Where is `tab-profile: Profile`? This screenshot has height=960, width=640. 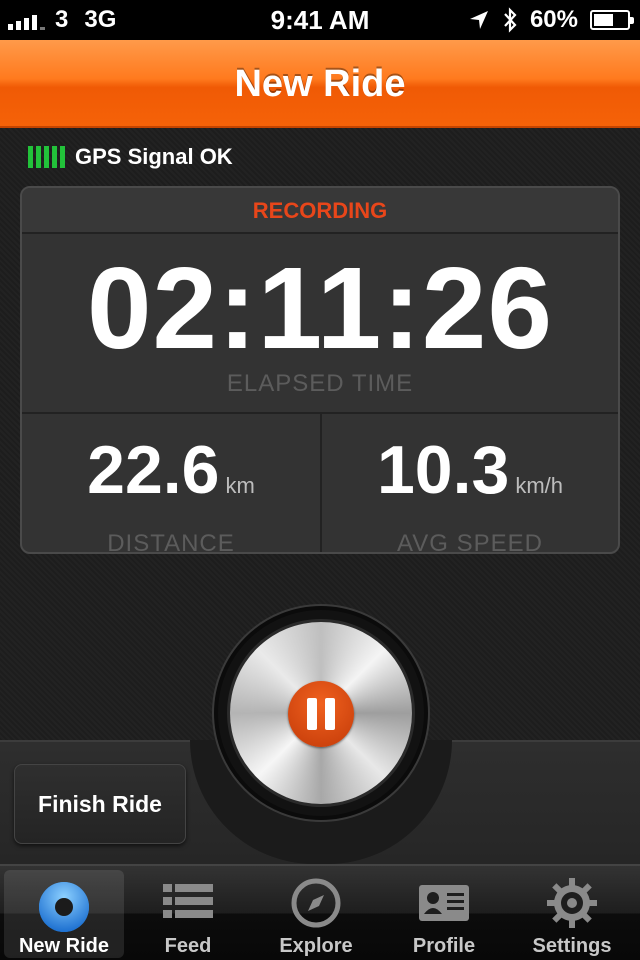
tab-profile: Profile is located at coordinates (444, 913).